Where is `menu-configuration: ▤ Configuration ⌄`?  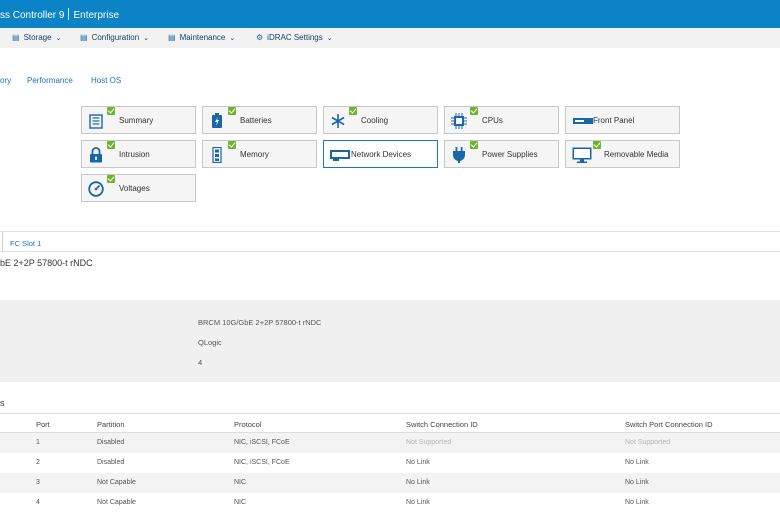 menu-configuration: ▤ Configuration ⌄ is located at coordinates (114, 37).